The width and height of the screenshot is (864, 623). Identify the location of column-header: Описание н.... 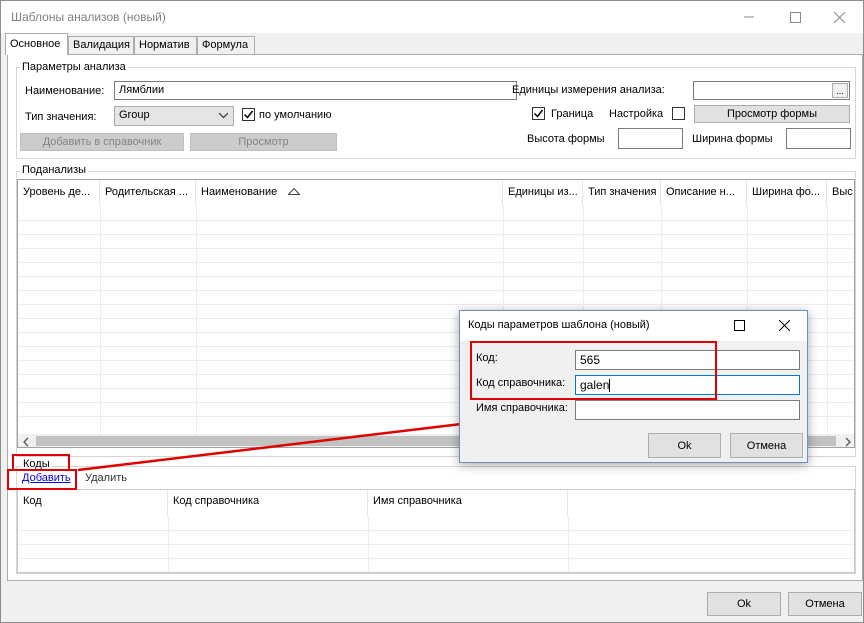
(704, 193).